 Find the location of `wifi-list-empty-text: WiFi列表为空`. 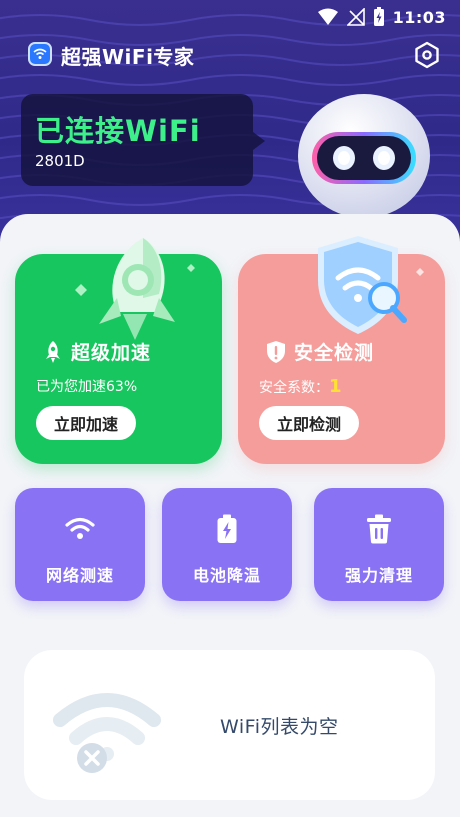

wifi-list-empty-text: WiFi列表为空 is located at coordinates (279, 727).